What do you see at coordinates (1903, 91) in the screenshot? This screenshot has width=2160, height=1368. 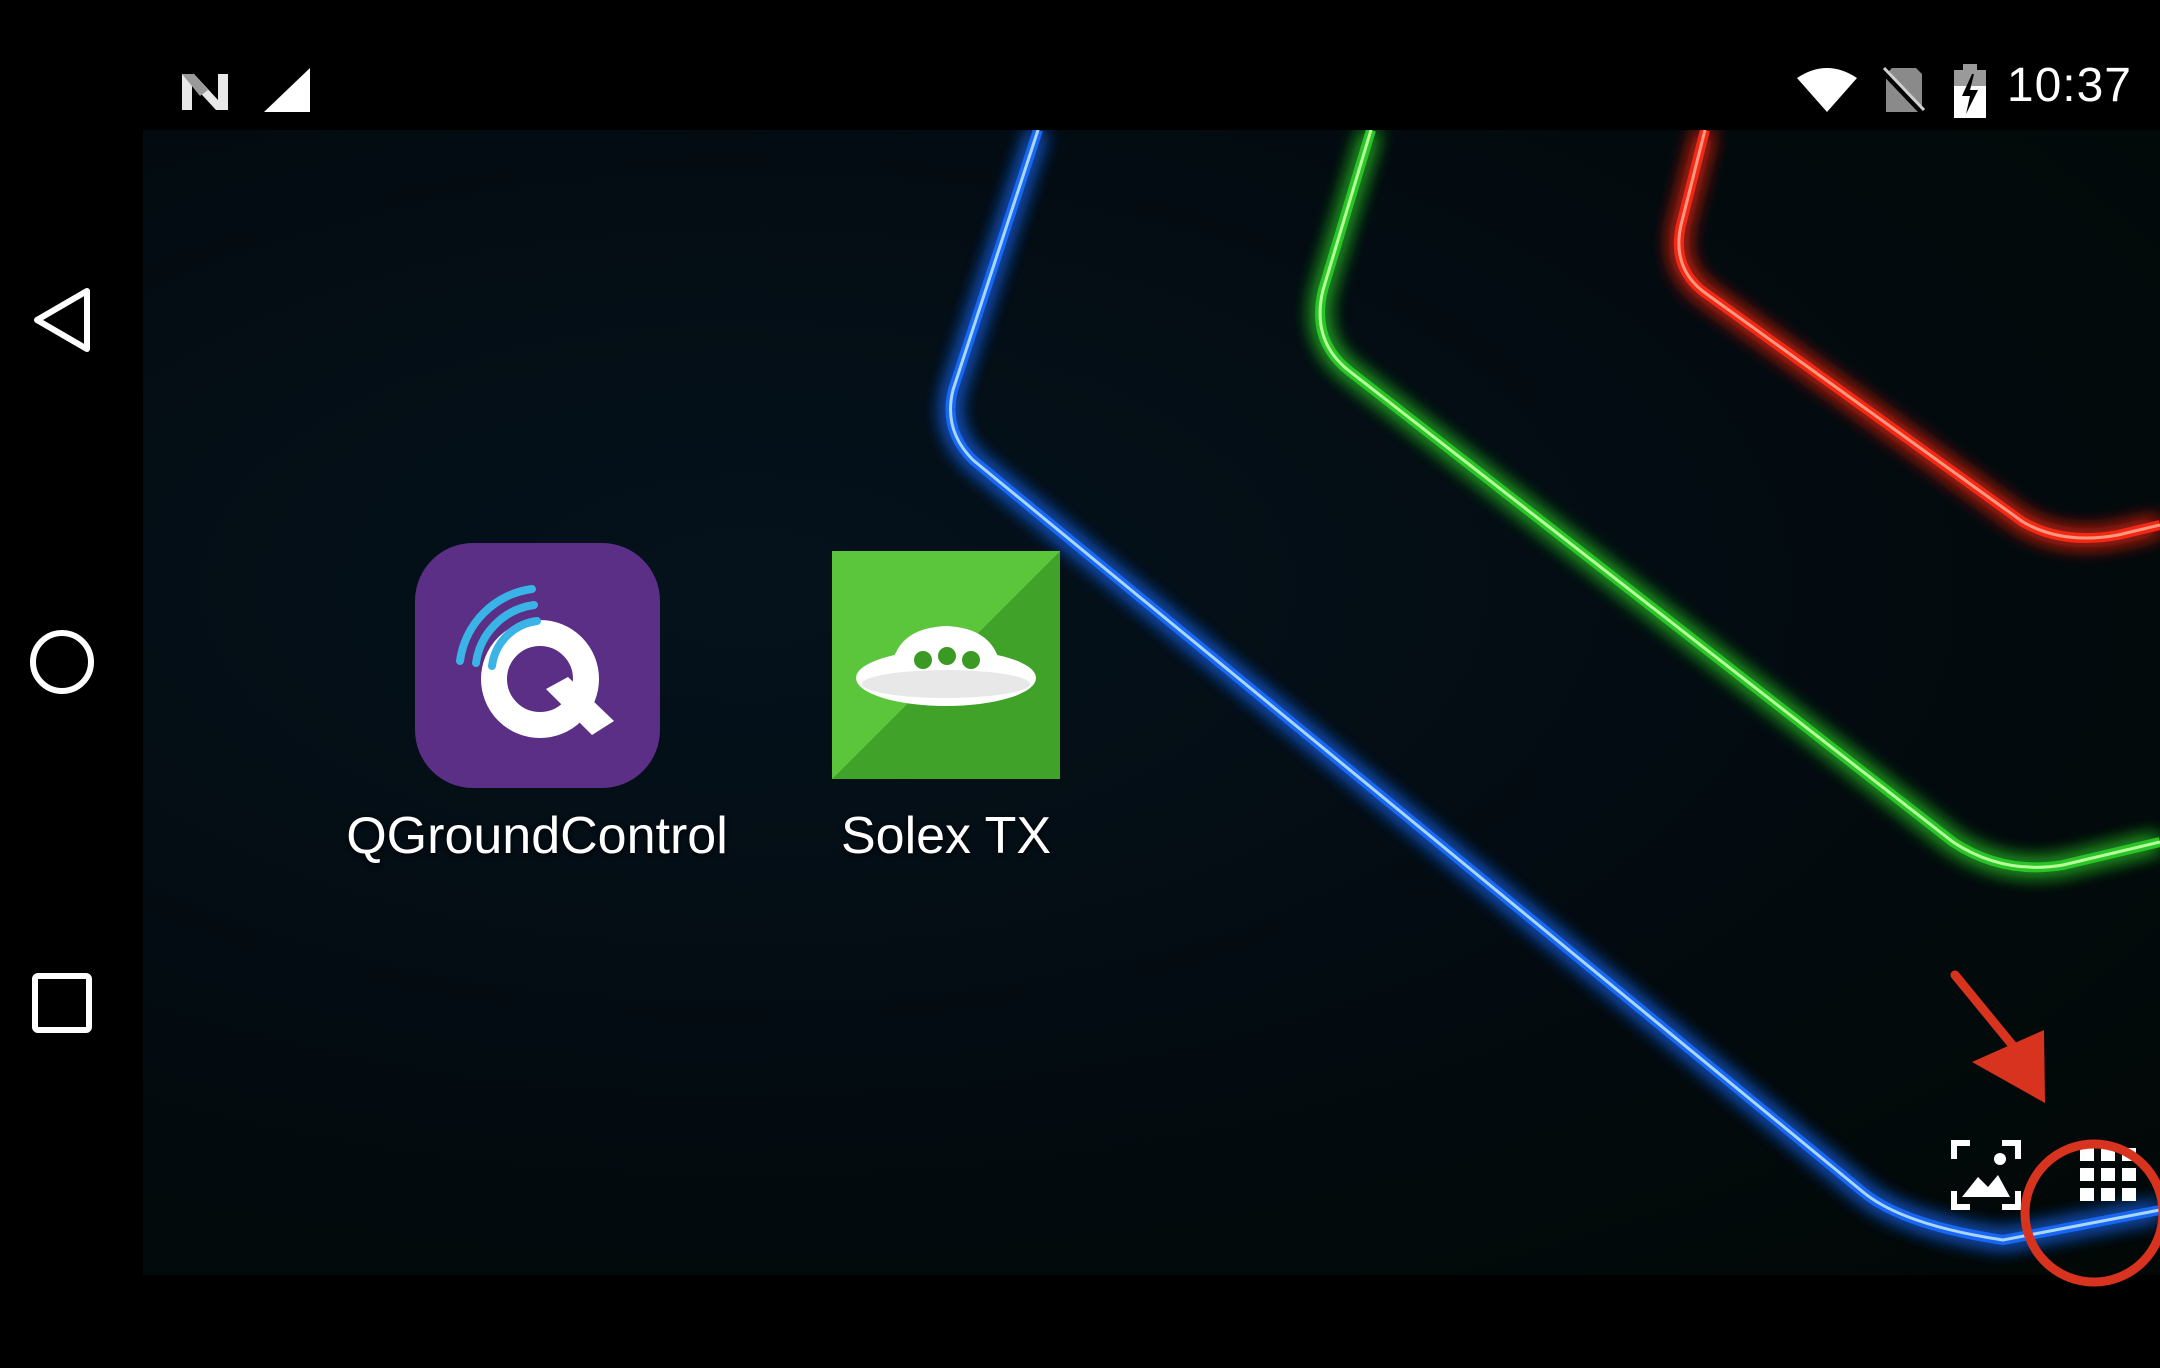 I see `no-sim-icon` at bounding box center [1903, 91].